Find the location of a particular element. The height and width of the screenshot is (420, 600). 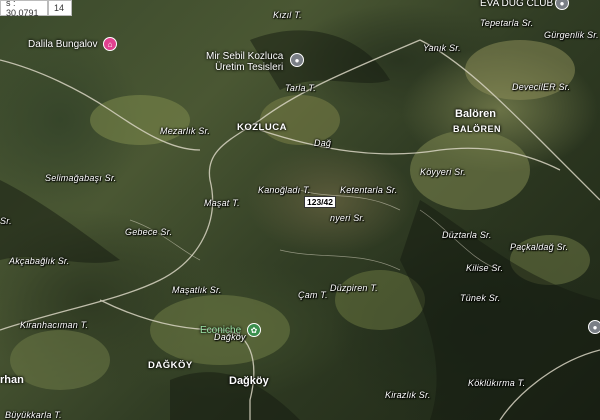

place-rhan: rhan is located at coordinates (12, 380).